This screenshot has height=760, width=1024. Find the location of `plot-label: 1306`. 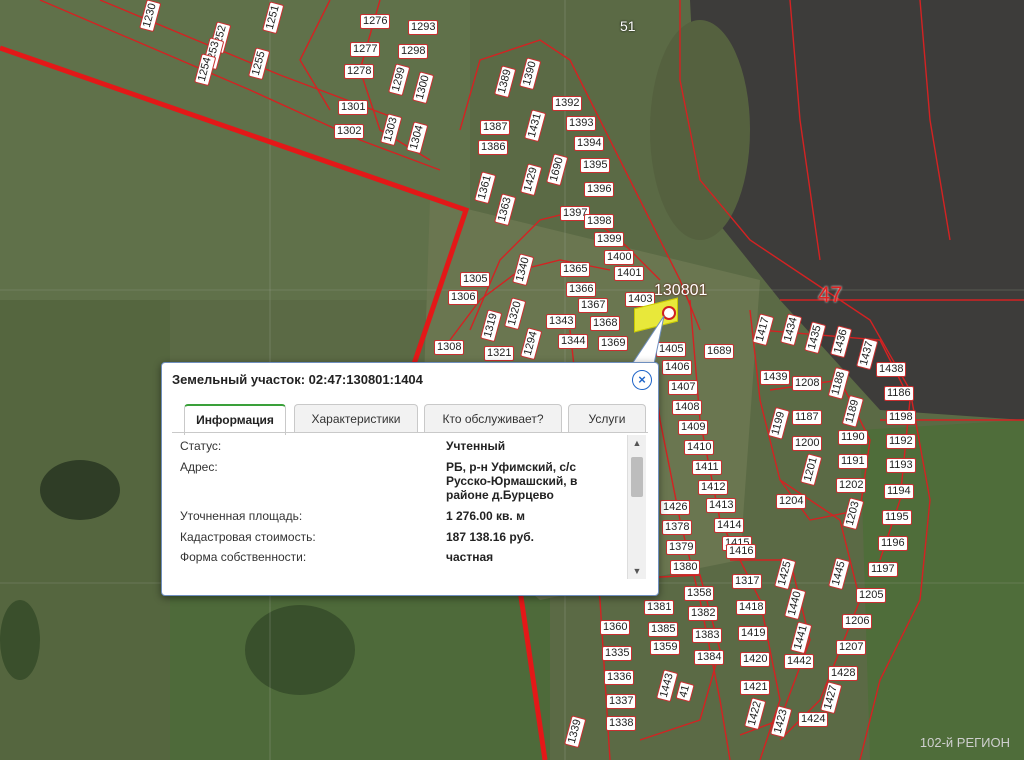

plot-label: 1306 is located at coordinates (463, 297).